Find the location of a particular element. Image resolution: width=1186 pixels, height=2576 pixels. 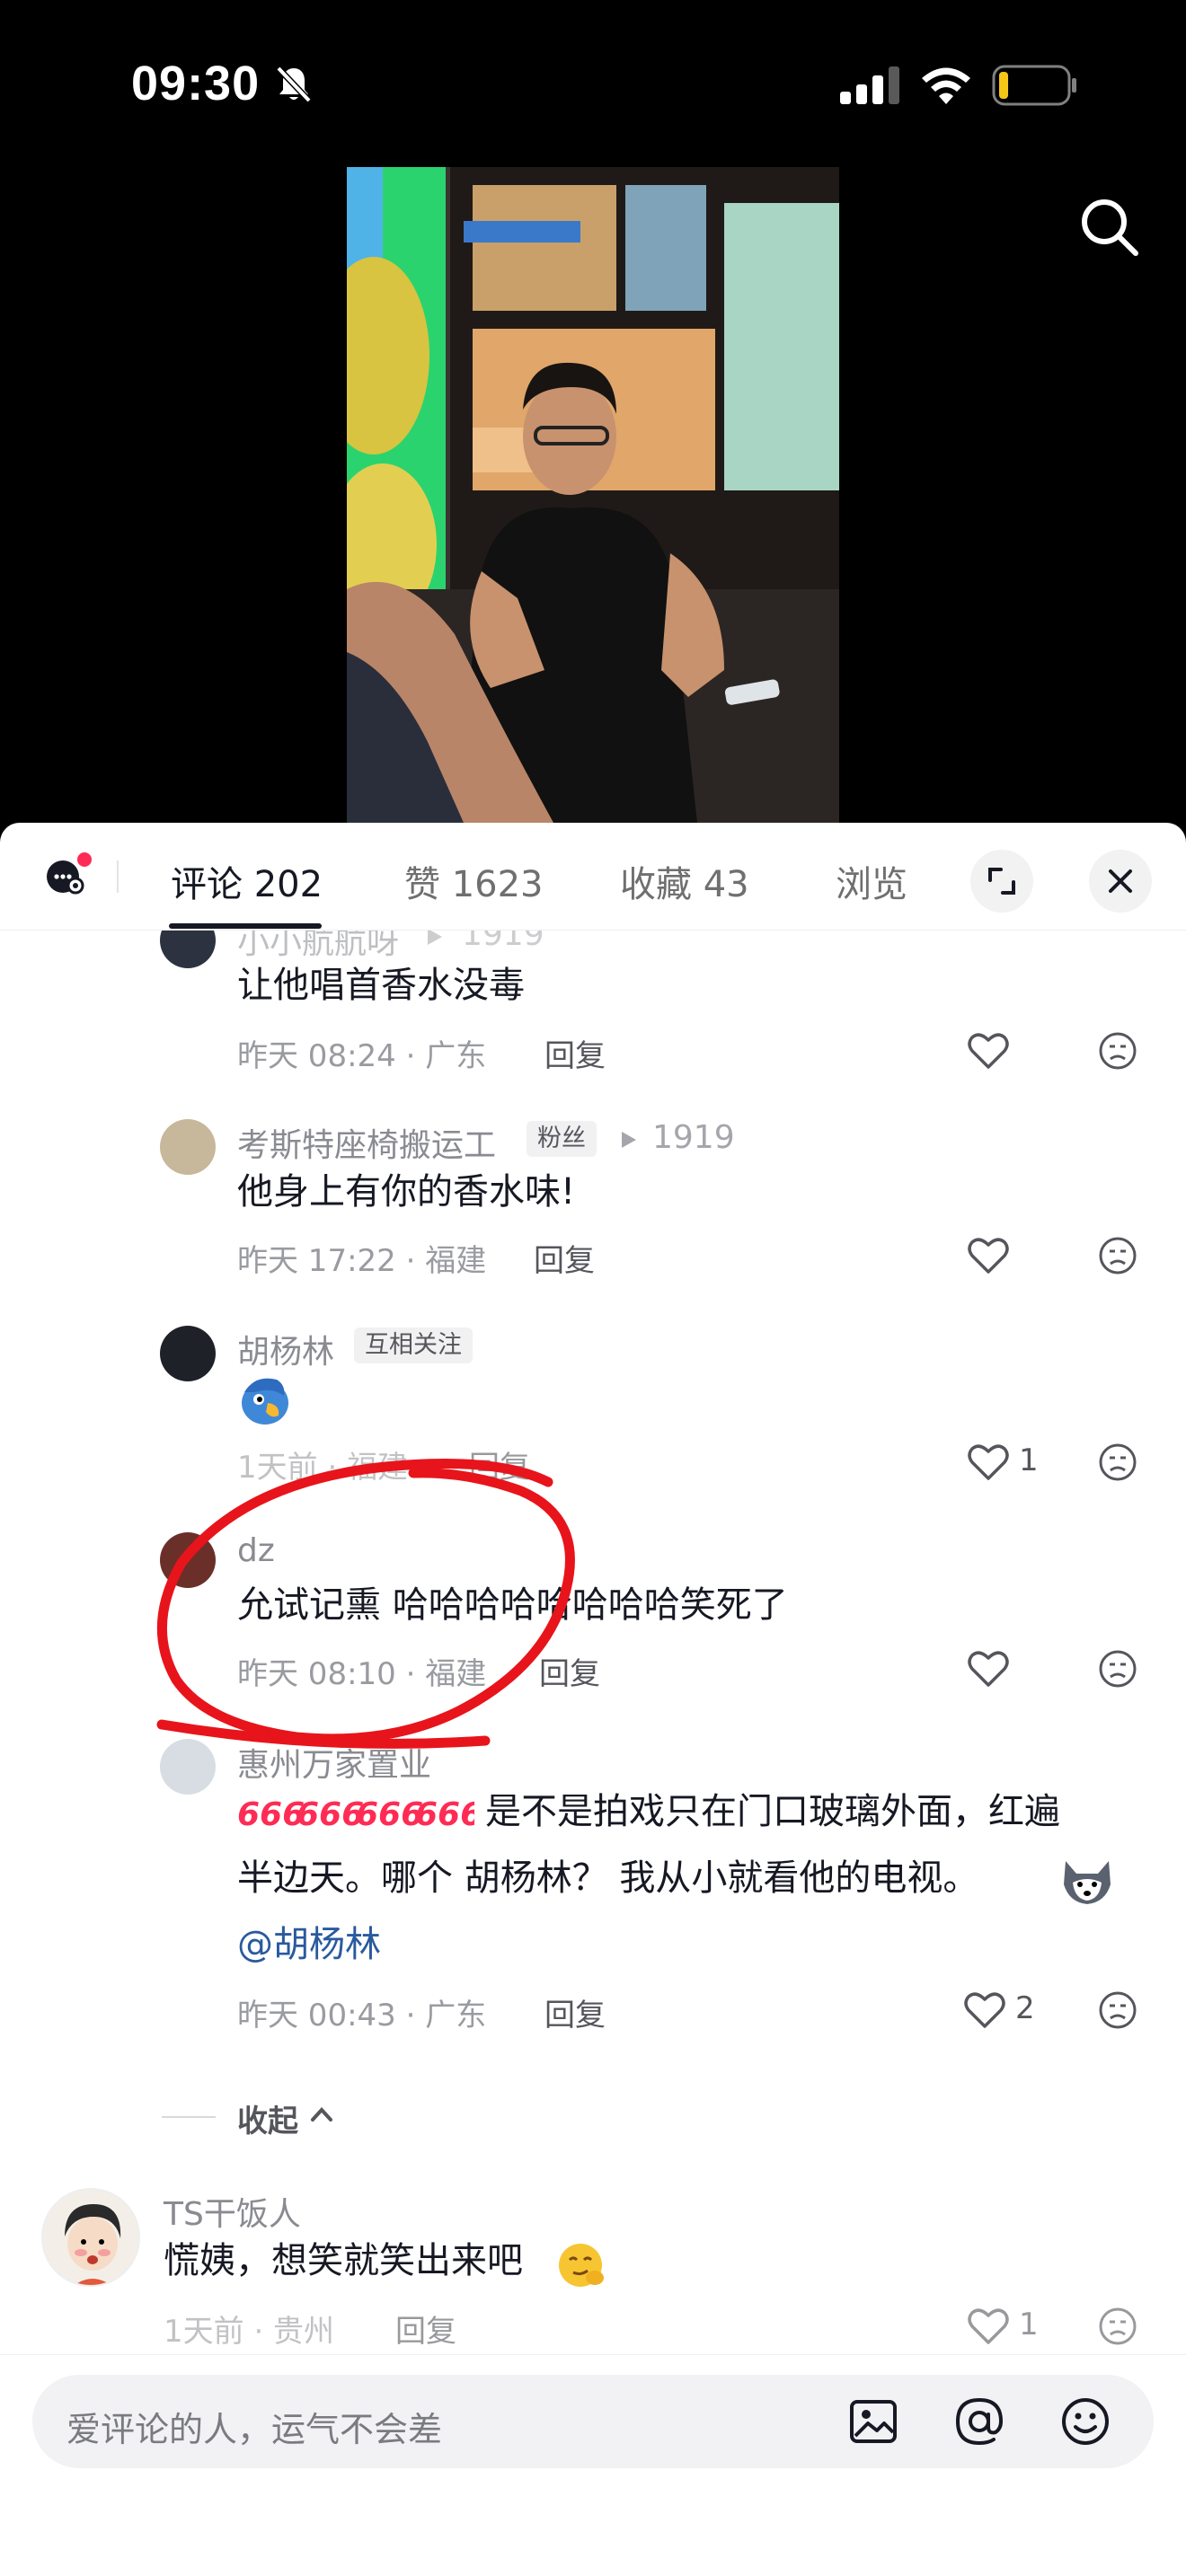

mute-bell-icon is located at coordinates (294, 84).